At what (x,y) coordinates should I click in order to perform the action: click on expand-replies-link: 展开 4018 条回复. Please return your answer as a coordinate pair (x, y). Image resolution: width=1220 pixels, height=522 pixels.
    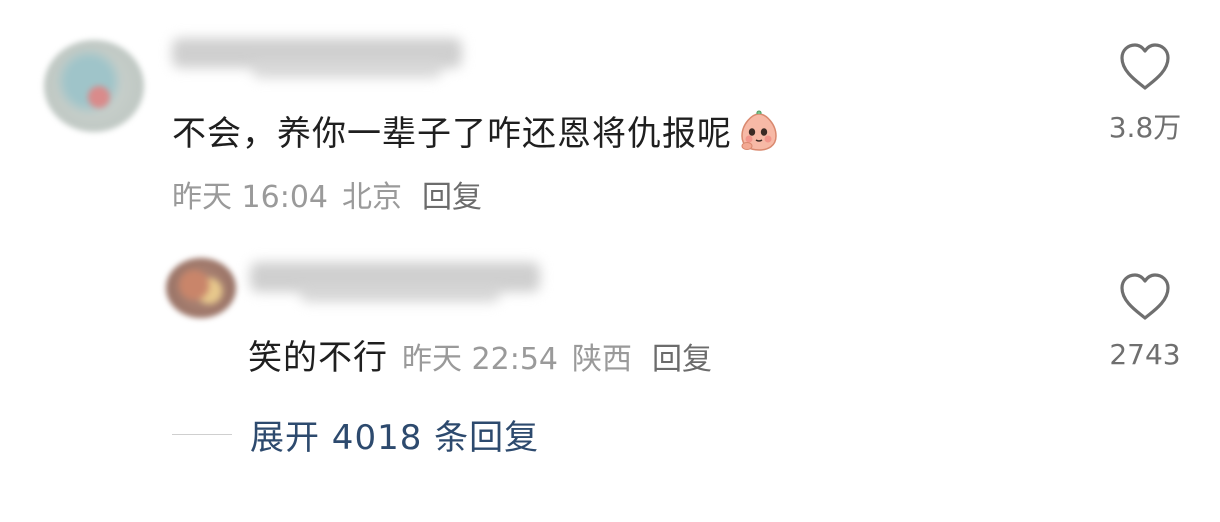
    Looking at the image, I should click on (394, 434).